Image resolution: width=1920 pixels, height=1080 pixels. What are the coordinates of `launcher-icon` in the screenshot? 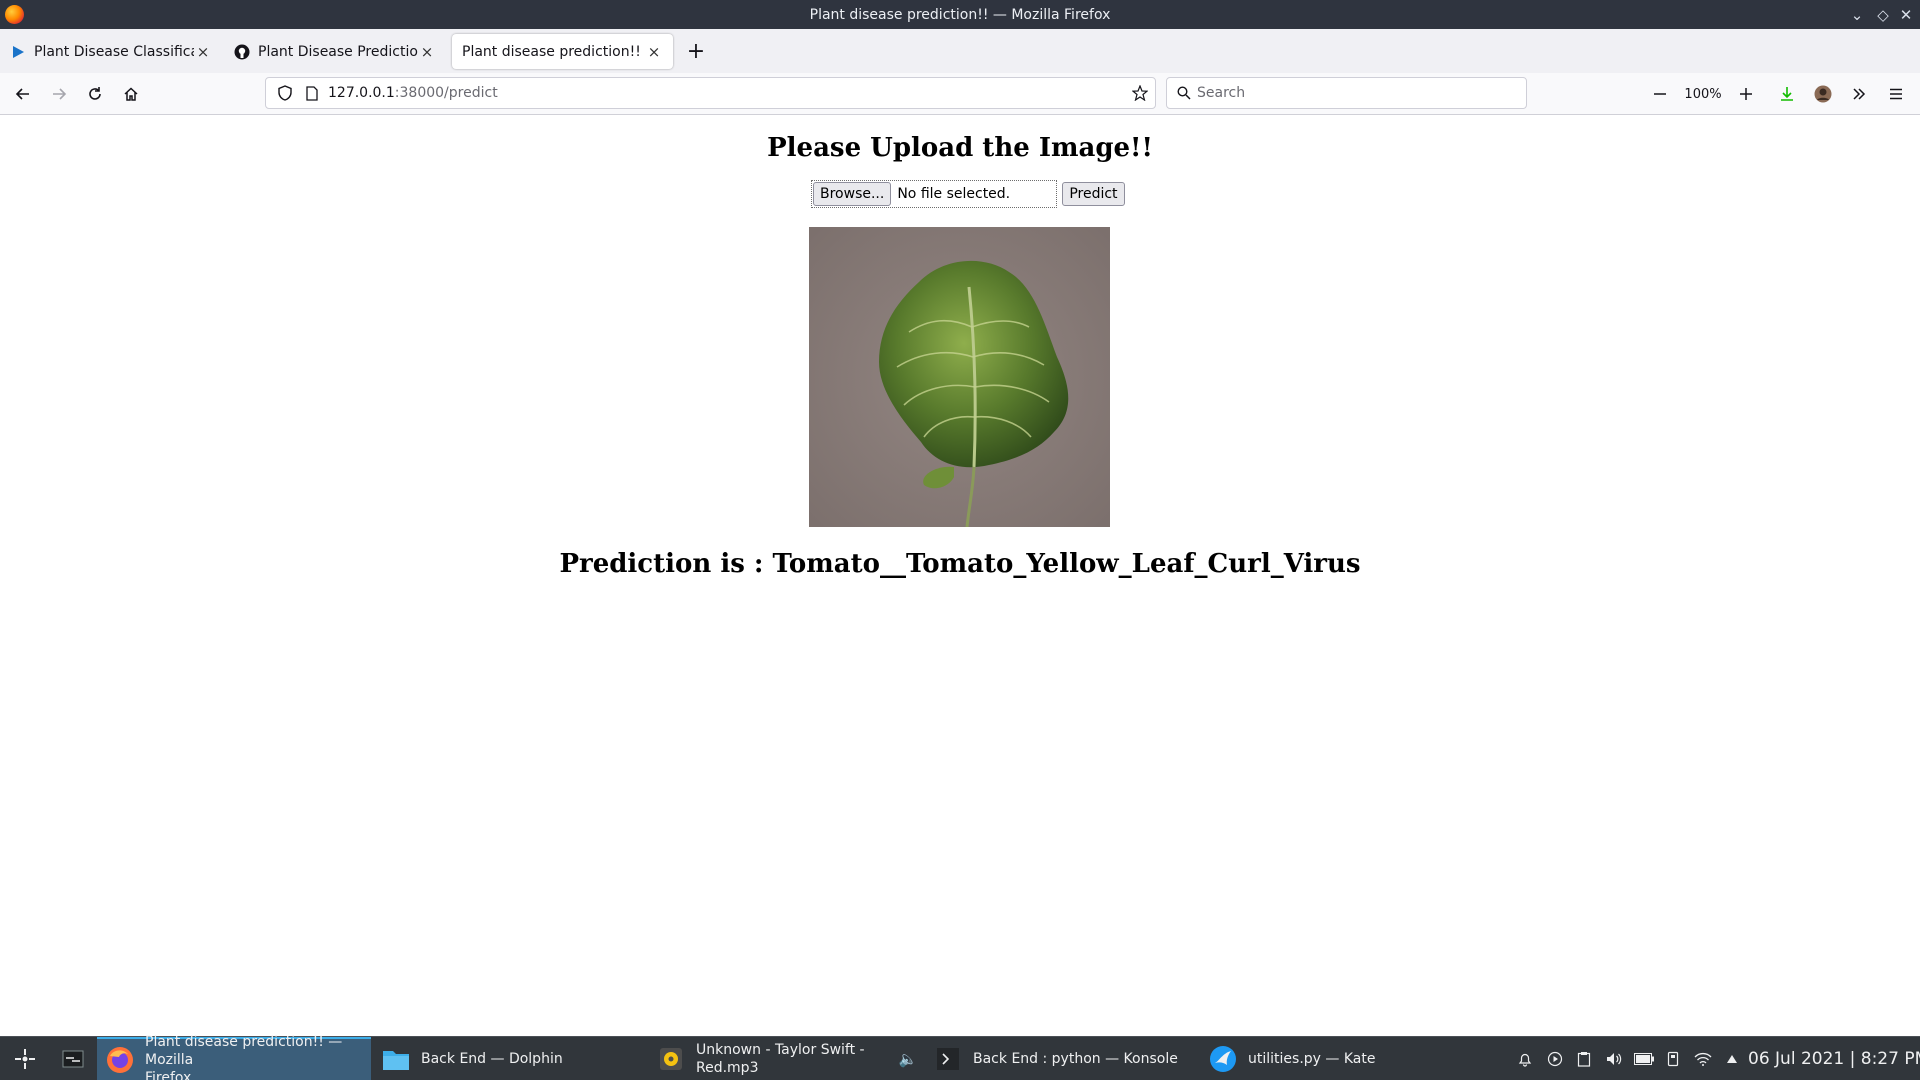 It's located at (25, 1059).